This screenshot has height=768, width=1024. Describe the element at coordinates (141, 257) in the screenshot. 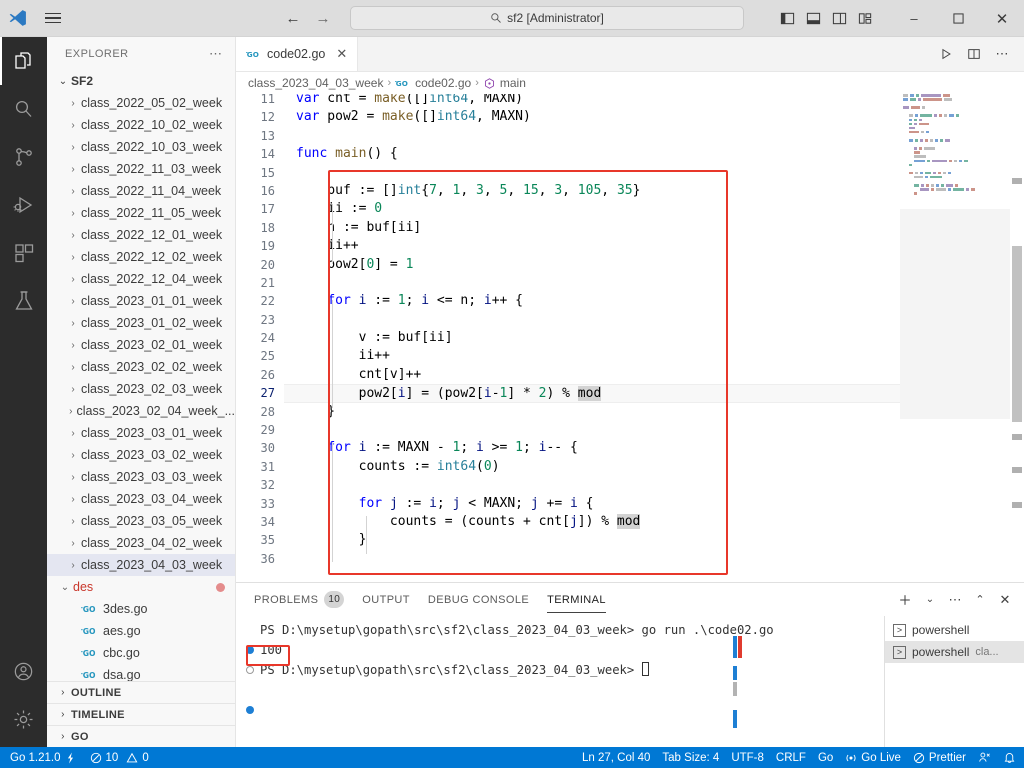

I see `tree-folder-row: › class_2022_12_02_week` at that location.